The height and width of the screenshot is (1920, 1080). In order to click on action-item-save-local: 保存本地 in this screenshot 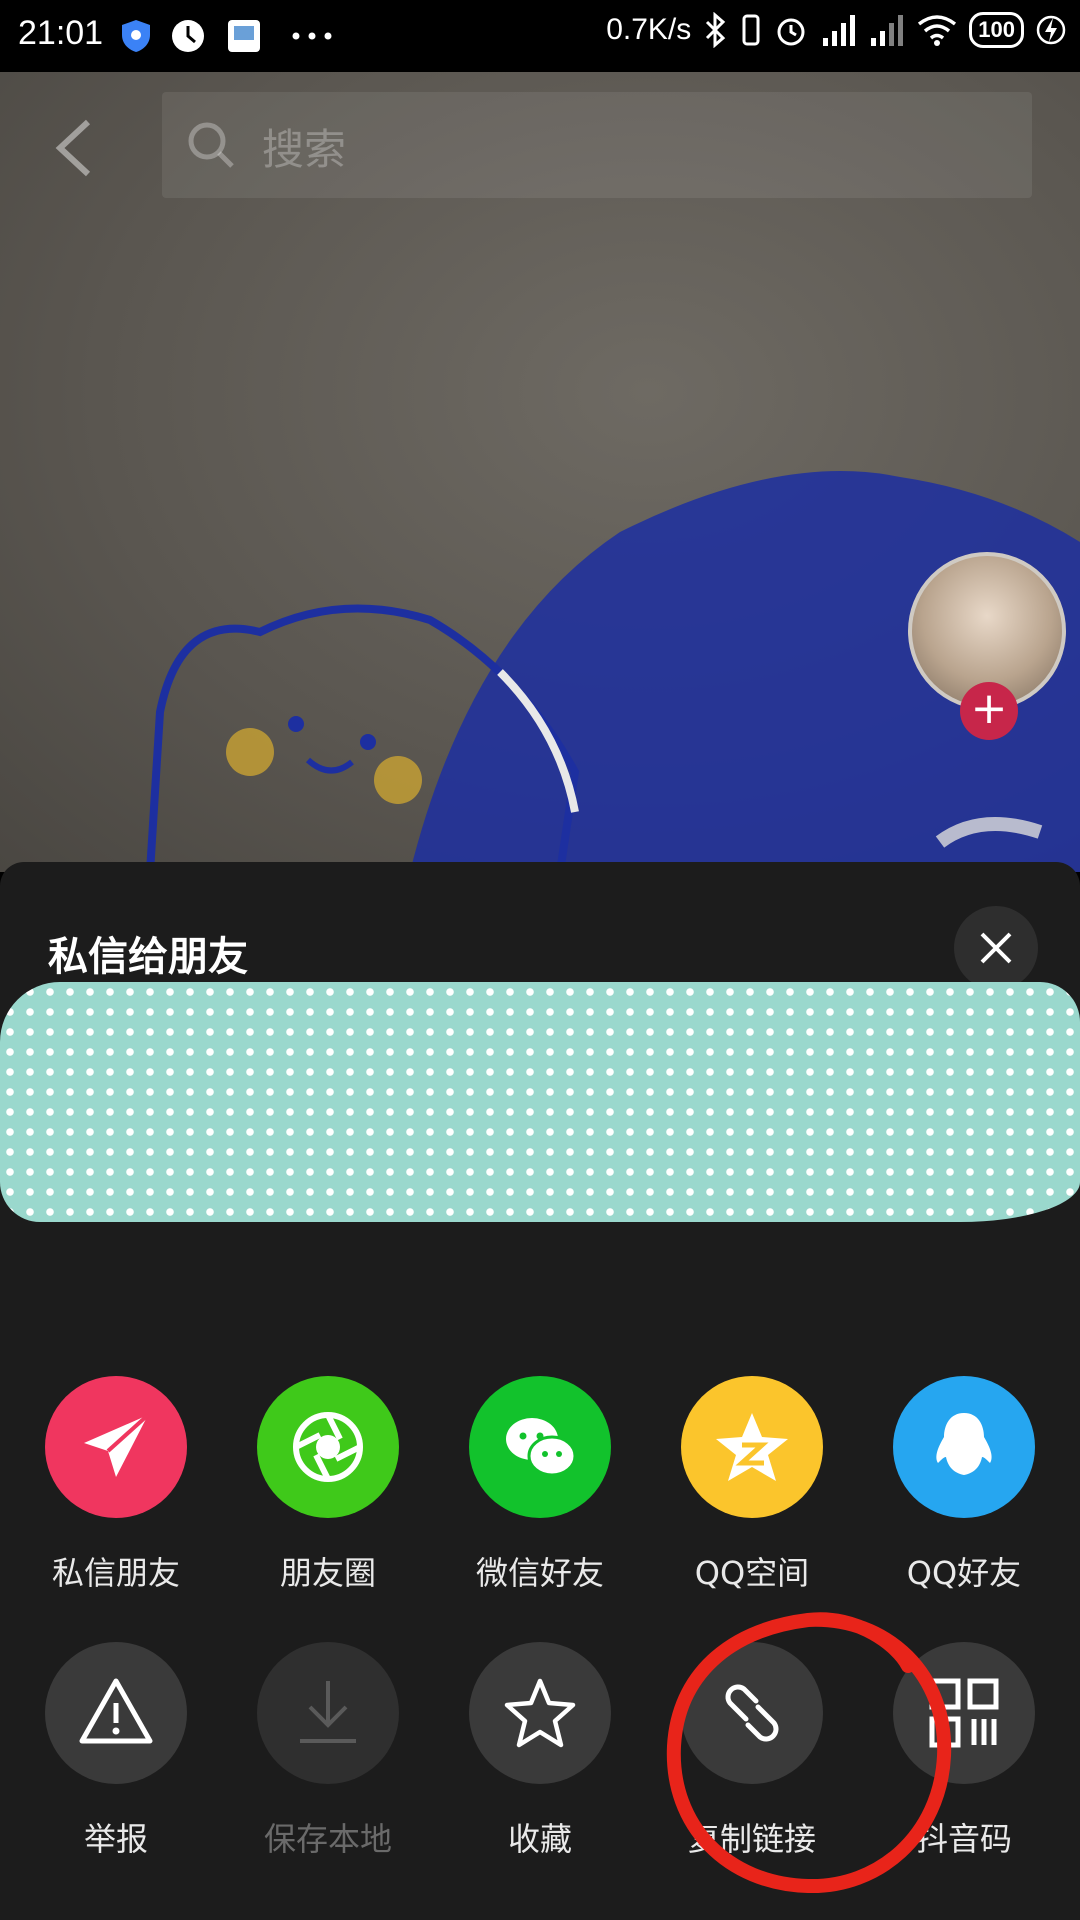, I will do `click(328, 1751)`.